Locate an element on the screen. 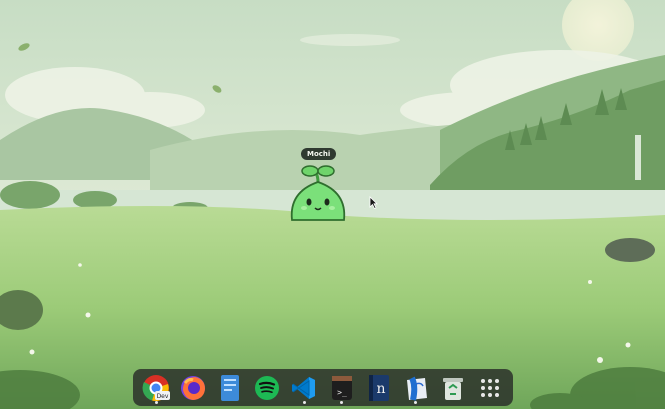 This screenshot has width=665, height=409. dock-item-terminal: >_ is located at coordinates (342, 388).